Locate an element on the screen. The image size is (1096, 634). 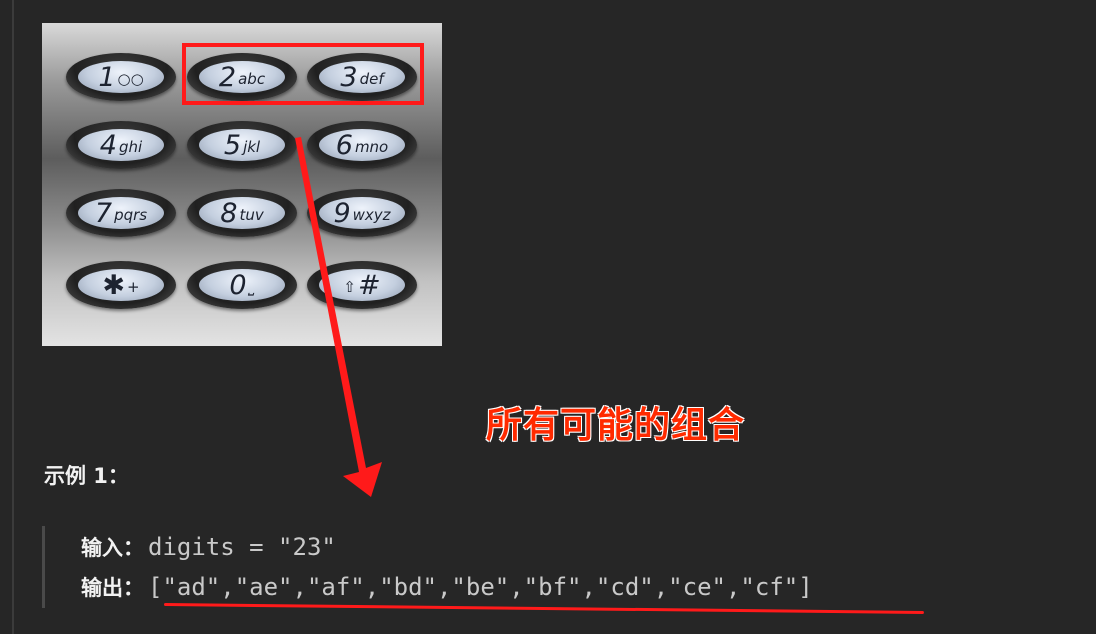
key-5-digit: 5 is located at coordinates (232, 145).